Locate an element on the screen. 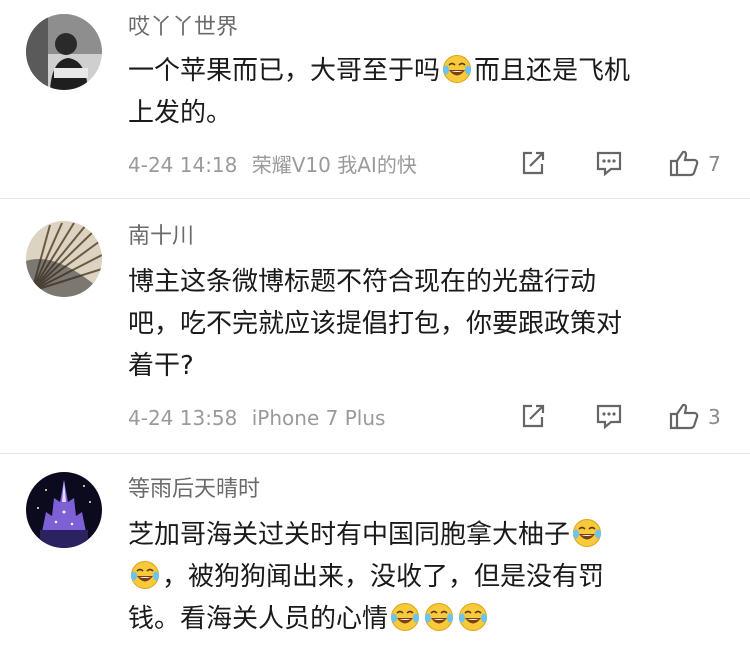  text-line: ，被狗狗闻出来，没收了，但是没有罚 is located at coordinates (423, 577).